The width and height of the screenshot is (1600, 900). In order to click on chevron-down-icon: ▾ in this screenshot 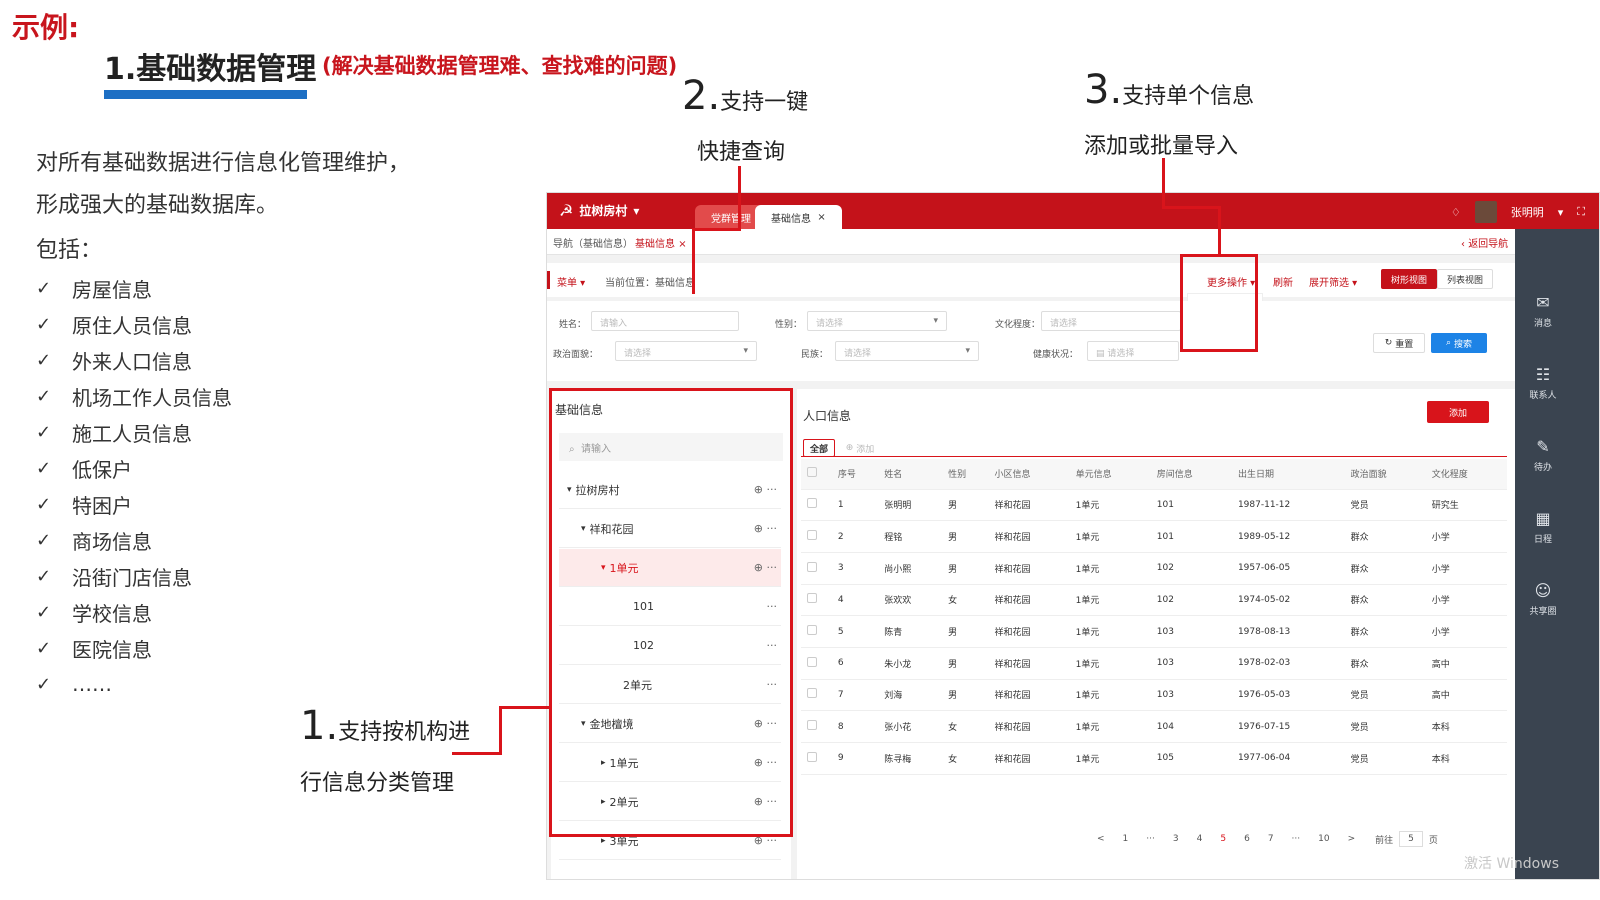, I will do `click(1561, 212)`.